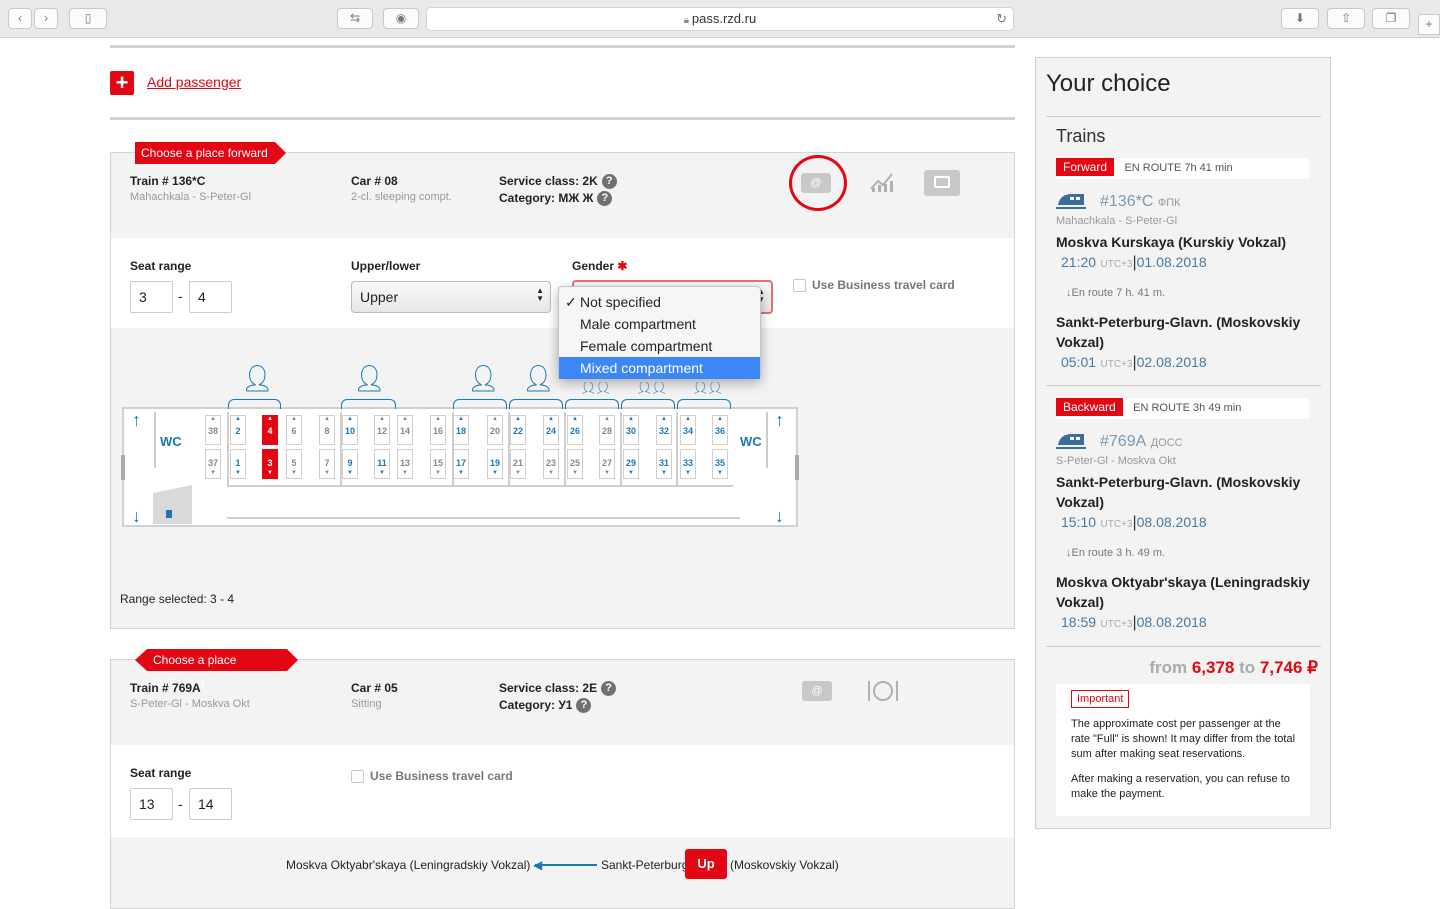  Describe the element at coordinates (664, 430) in the screenshot. I see `seat-32: ▲ 32` at that location.